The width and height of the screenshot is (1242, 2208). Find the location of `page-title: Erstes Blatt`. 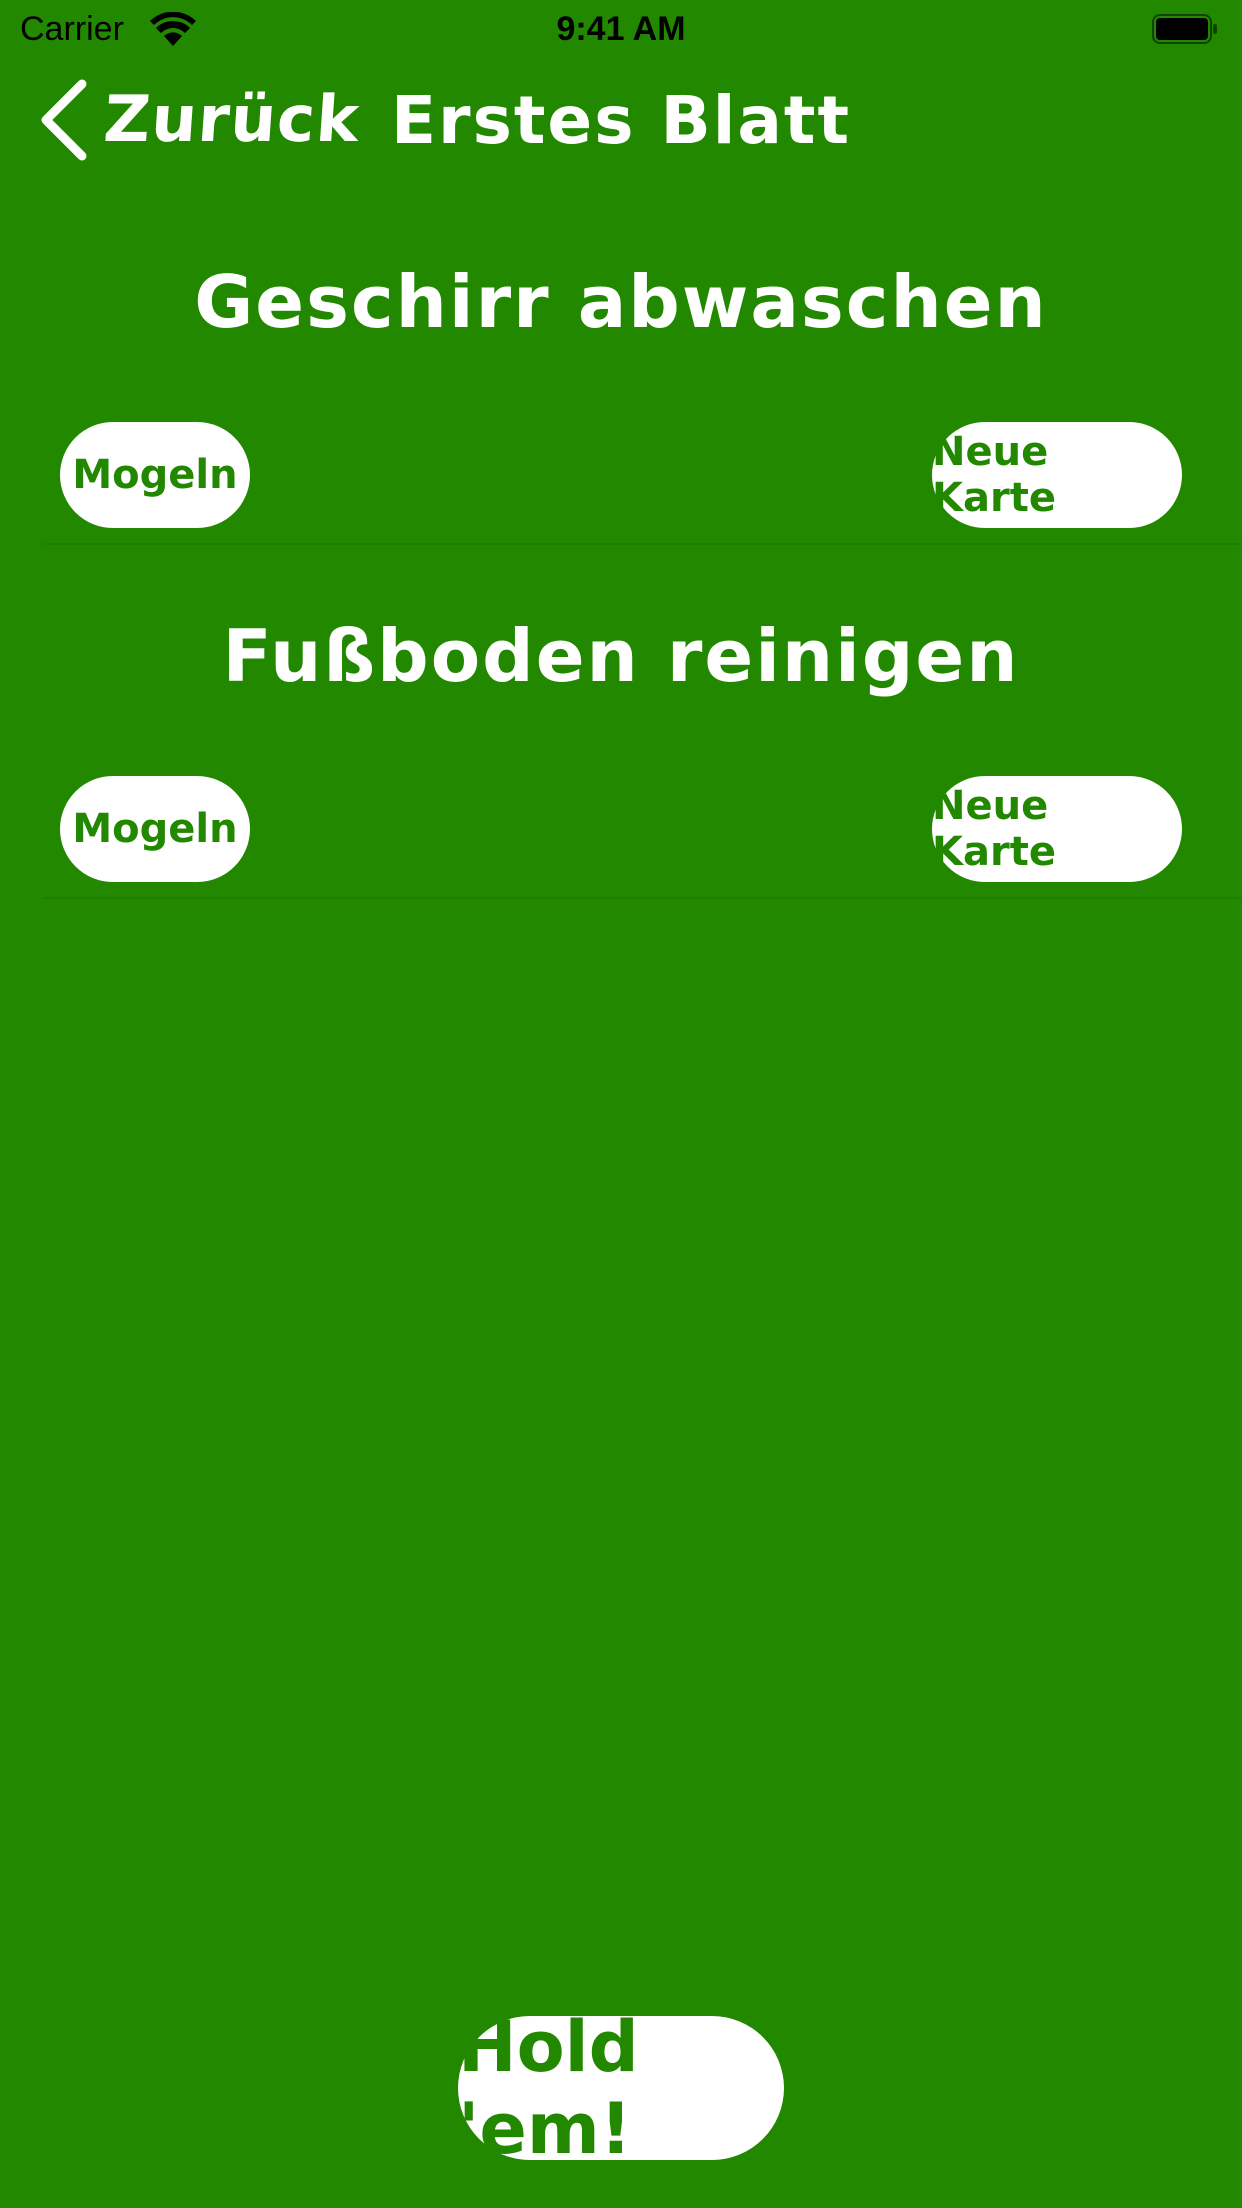

page-title: Erstes Blatt is located at coordinates (621, 120).